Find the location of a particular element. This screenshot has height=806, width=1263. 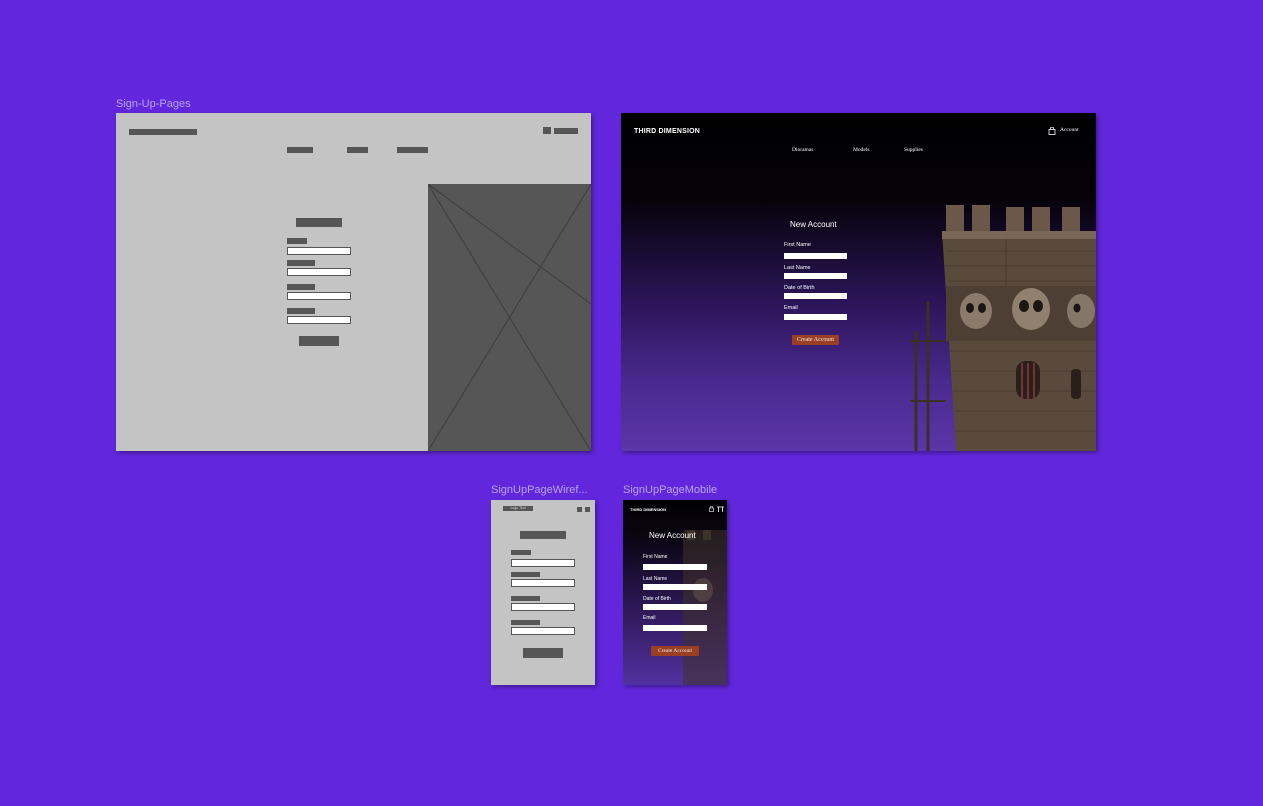

wf-form-title-block is located at coordinates (319, 222).